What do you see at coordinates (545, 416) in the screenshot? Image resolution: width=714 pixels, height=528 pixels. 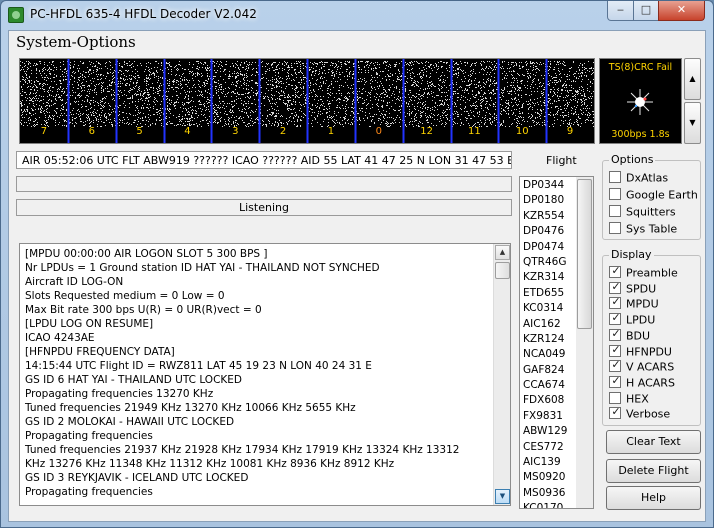 I see `flight-list-item: FX9831` at bounding box center [545, 416].